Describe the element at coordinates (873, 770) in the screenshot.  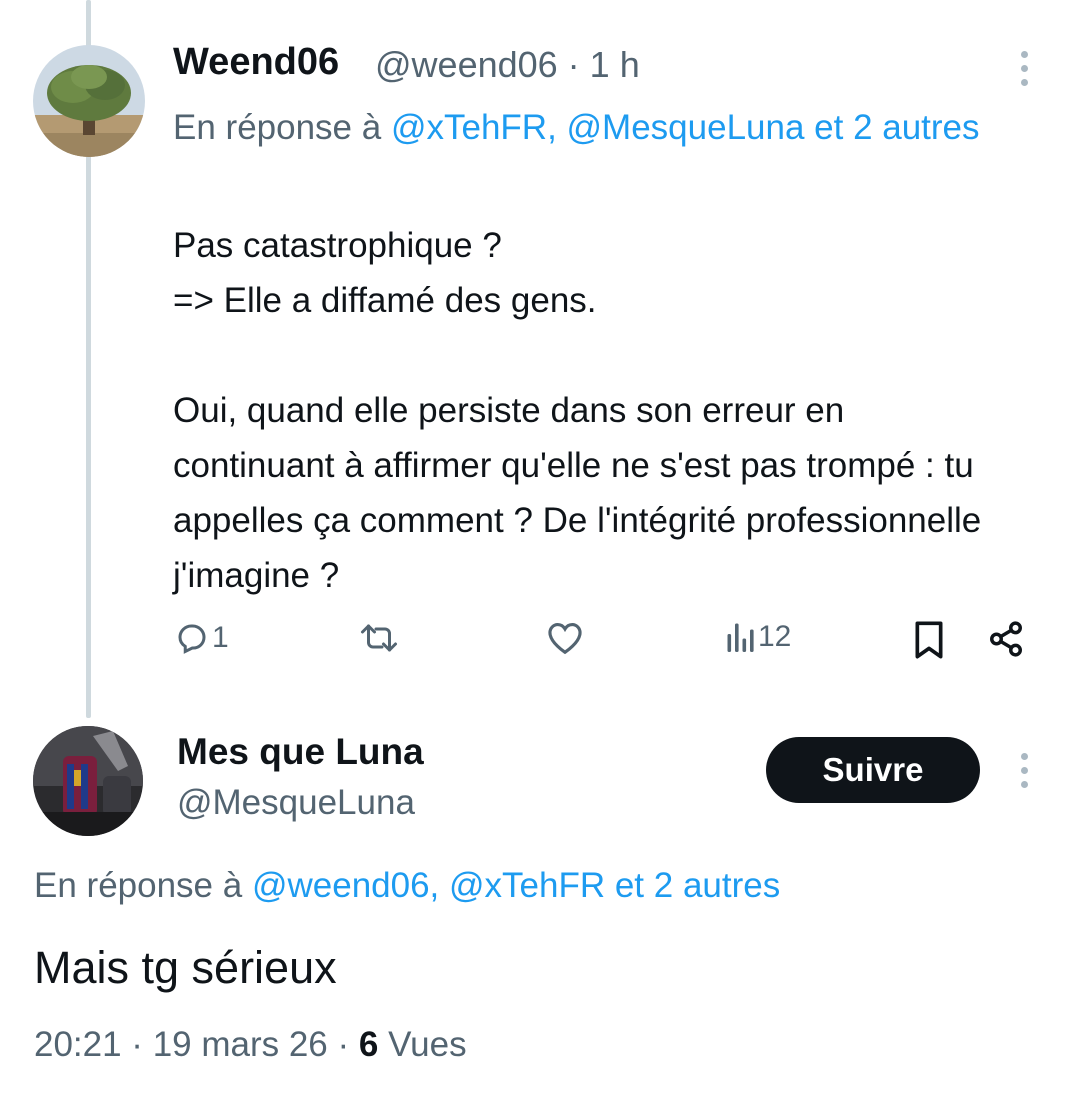
I see `follow-button: Suivre` at that location.